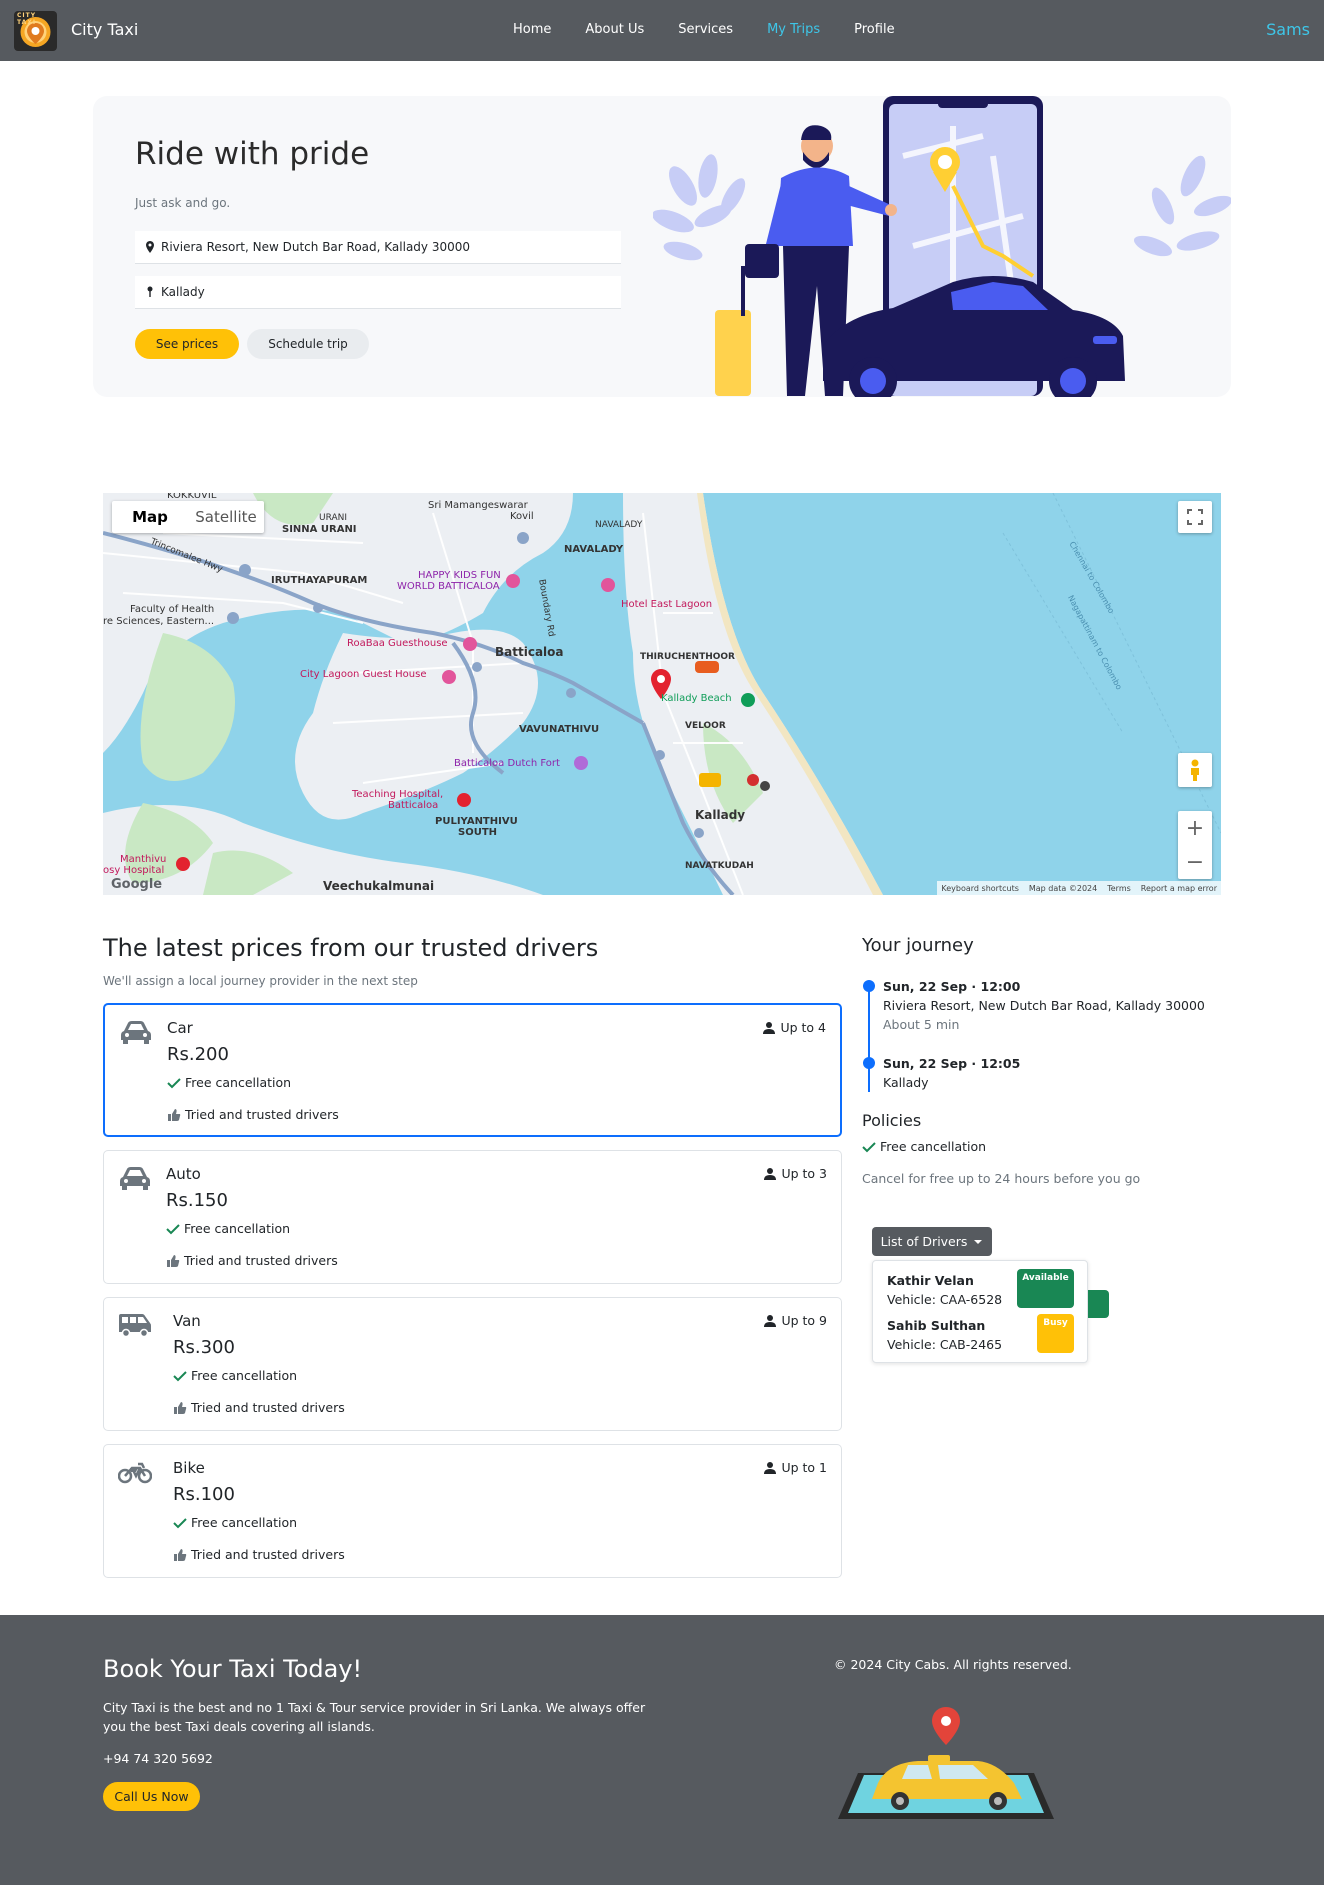 The height and width of the screenshot is (1885, 1324). What do you see at coordinates (1195, 828) in the screenshot?
I see `zoom-in-button: +` at bounding box center [1195, 828].